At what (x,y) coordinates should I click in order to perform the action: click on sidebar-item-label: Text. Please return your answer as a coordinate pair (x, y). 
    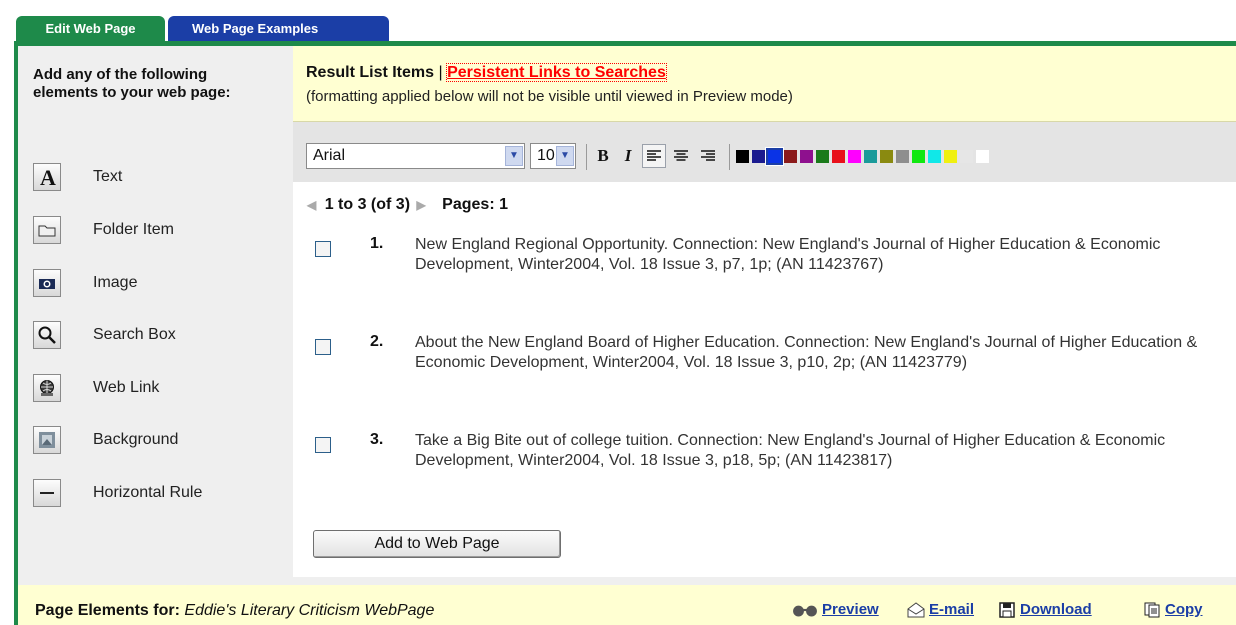
    Looking at the image, I should click on (108, 176).